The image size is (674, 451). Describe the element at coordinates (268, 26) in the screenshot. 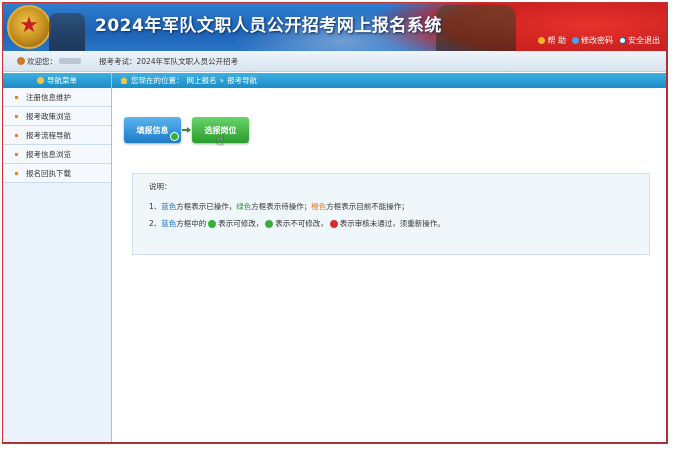

I see `page-title: 2024年军队文职人员公开招考网上报名系统` at that location.